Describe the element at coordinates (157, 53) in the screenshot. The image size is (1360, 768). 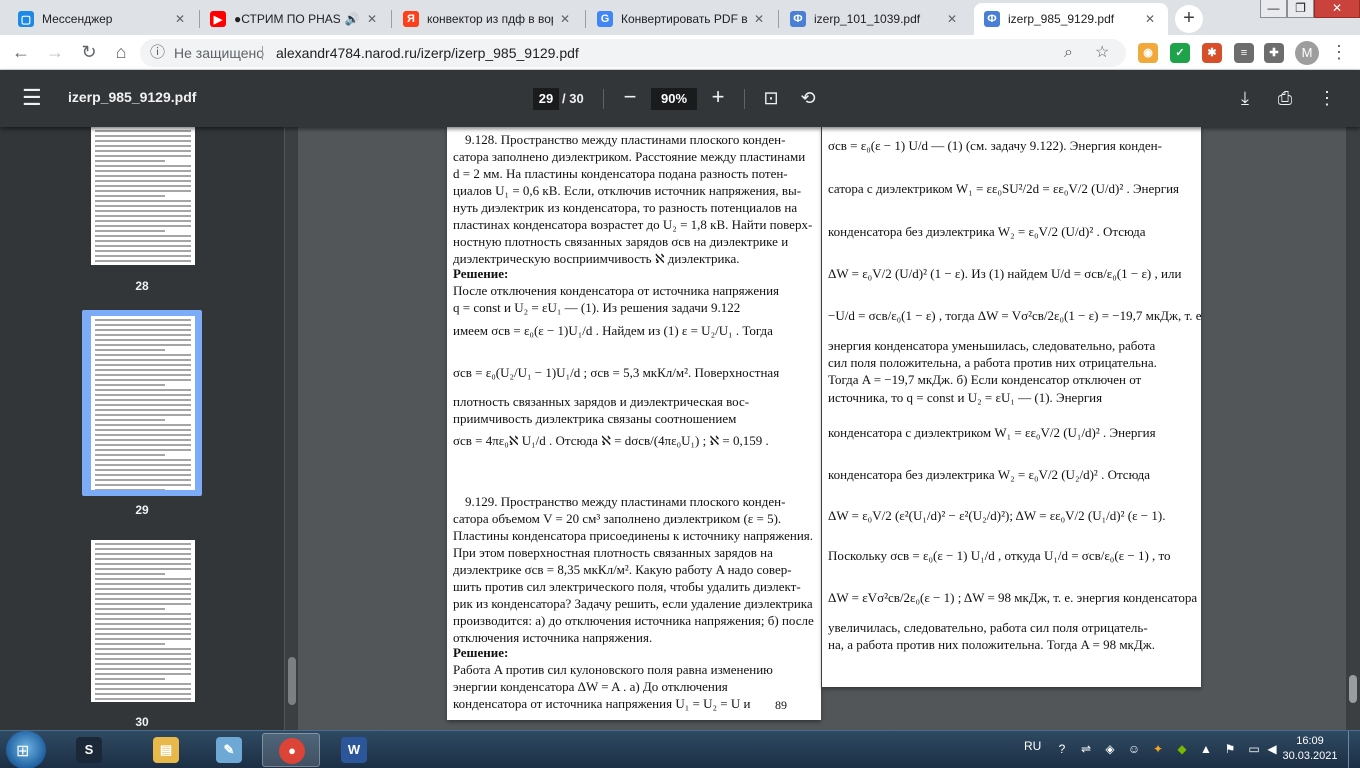
I see `info-icon: ⓘ` at that location.